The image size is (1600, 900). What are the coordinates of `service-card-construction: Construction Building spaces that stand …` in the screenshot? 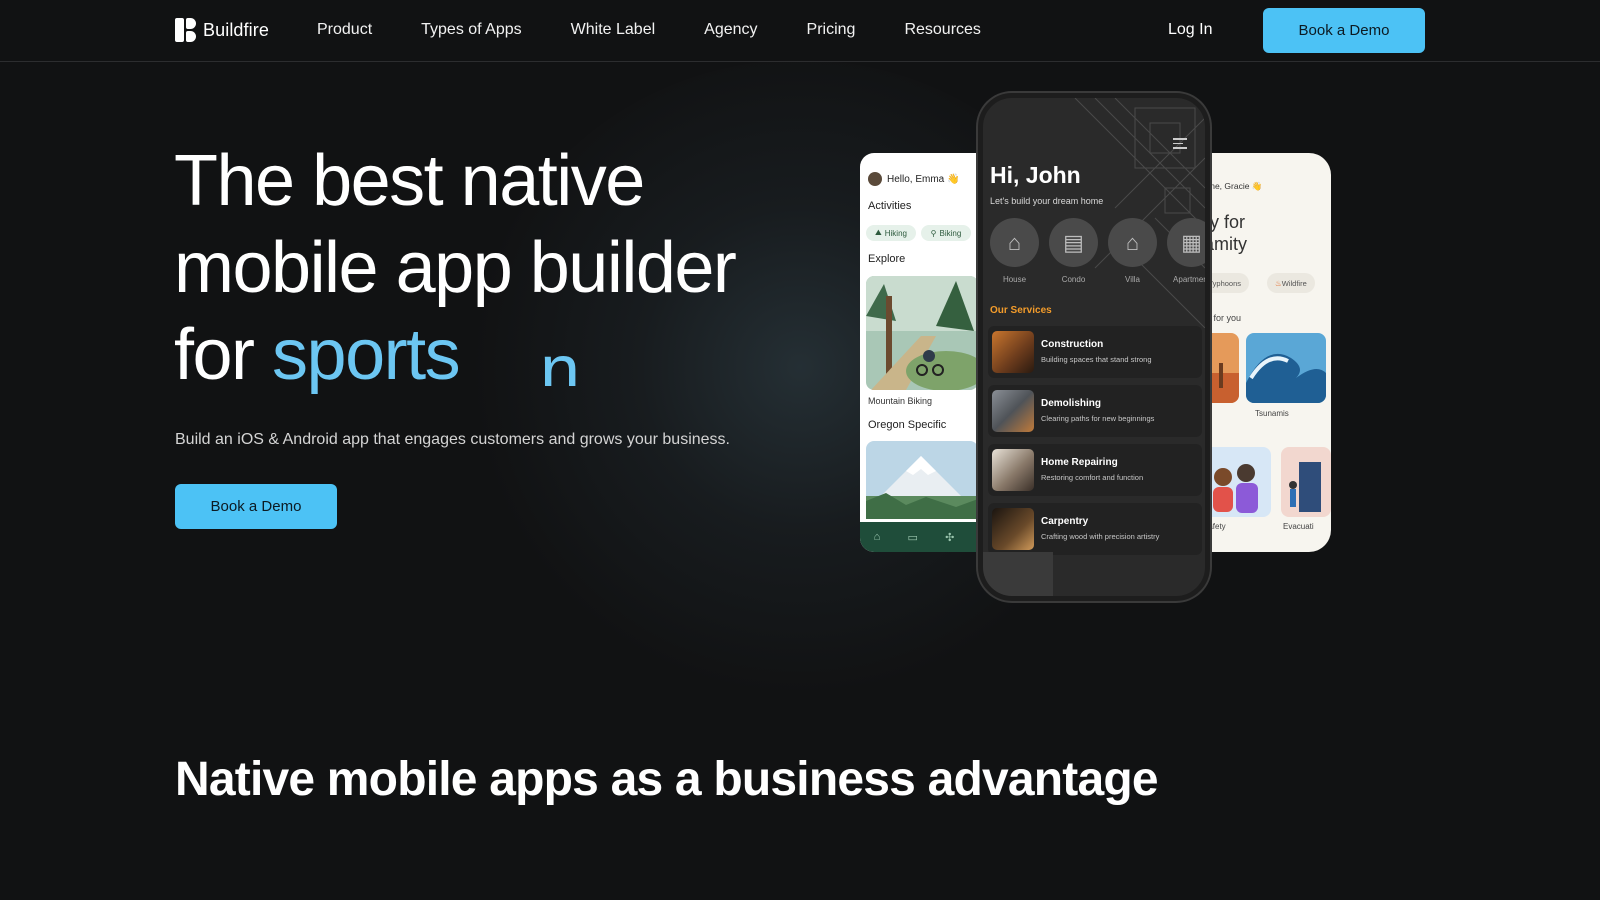 It's located at (1095, 352).